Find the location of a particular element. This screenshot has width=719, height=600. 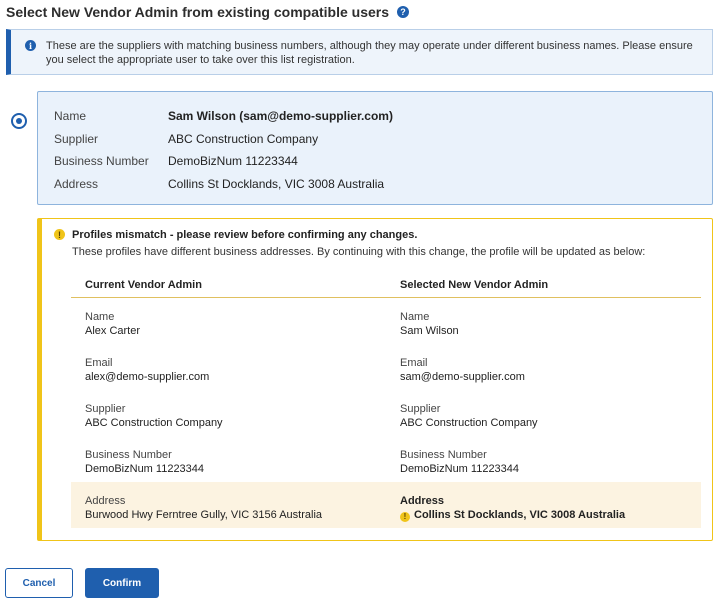

selected-cell: Email sam@demo-supplier.com is located at coordinates (543, 373).